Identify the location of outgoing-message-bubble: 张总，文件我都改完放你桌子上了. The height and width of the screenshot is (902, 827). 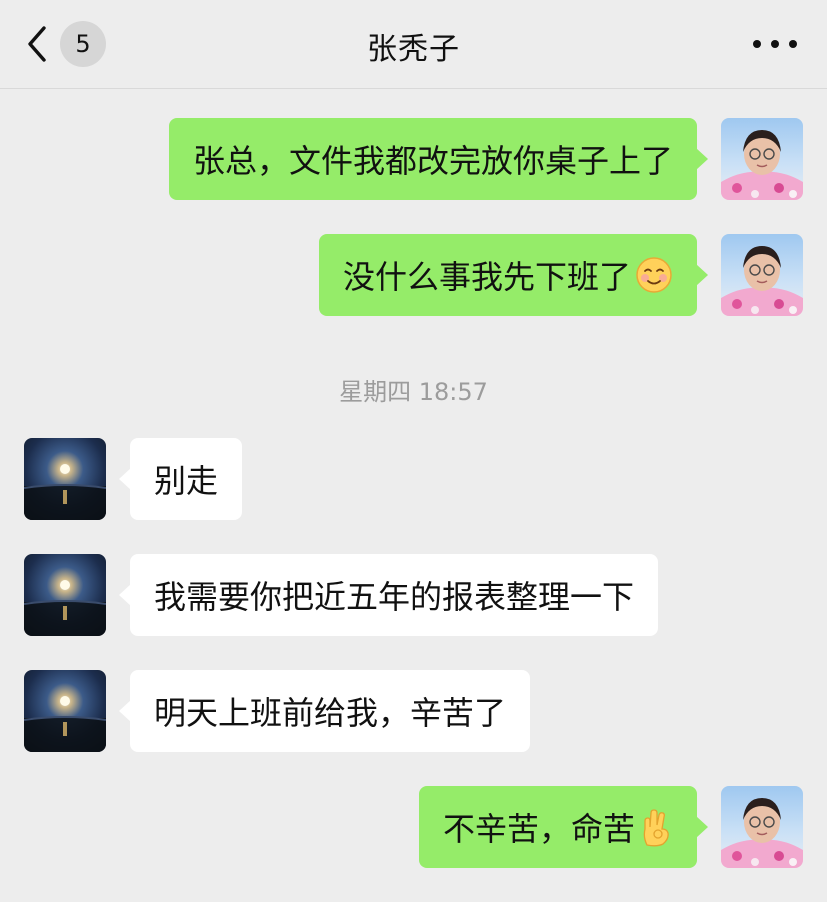
(438, 159).